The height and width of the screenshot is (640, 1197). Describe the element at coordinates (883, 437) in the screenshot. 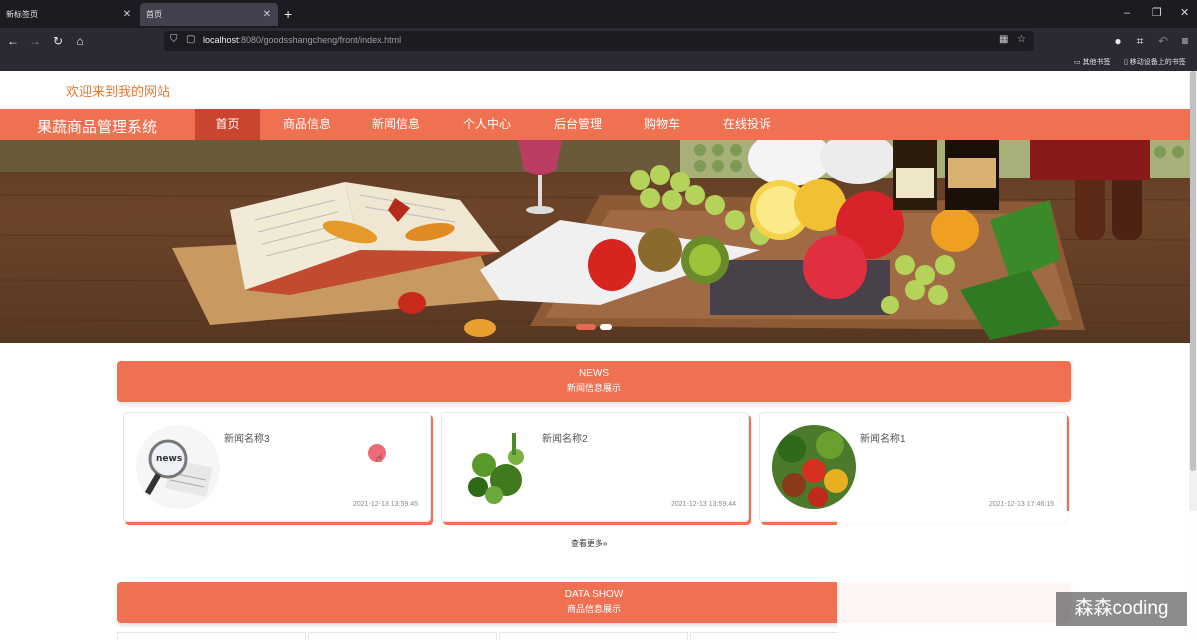

I see `news-title: 新闻名称1` at that location.